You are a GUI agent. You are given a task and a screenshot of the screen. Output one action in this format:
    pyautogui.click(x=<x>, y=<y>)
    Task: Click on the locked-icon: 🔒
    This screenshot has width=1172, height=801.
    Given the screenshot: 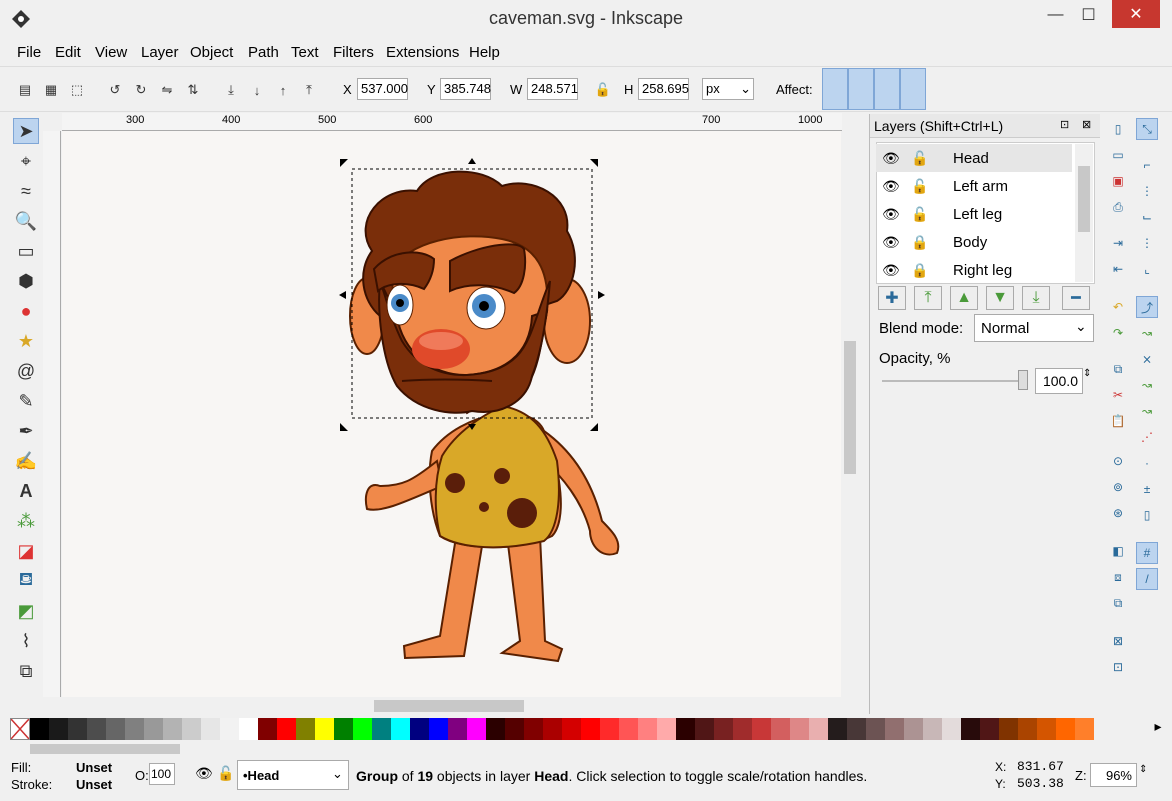 What is the action you would take?
    pyautogui.click(x=919, y=242)
    